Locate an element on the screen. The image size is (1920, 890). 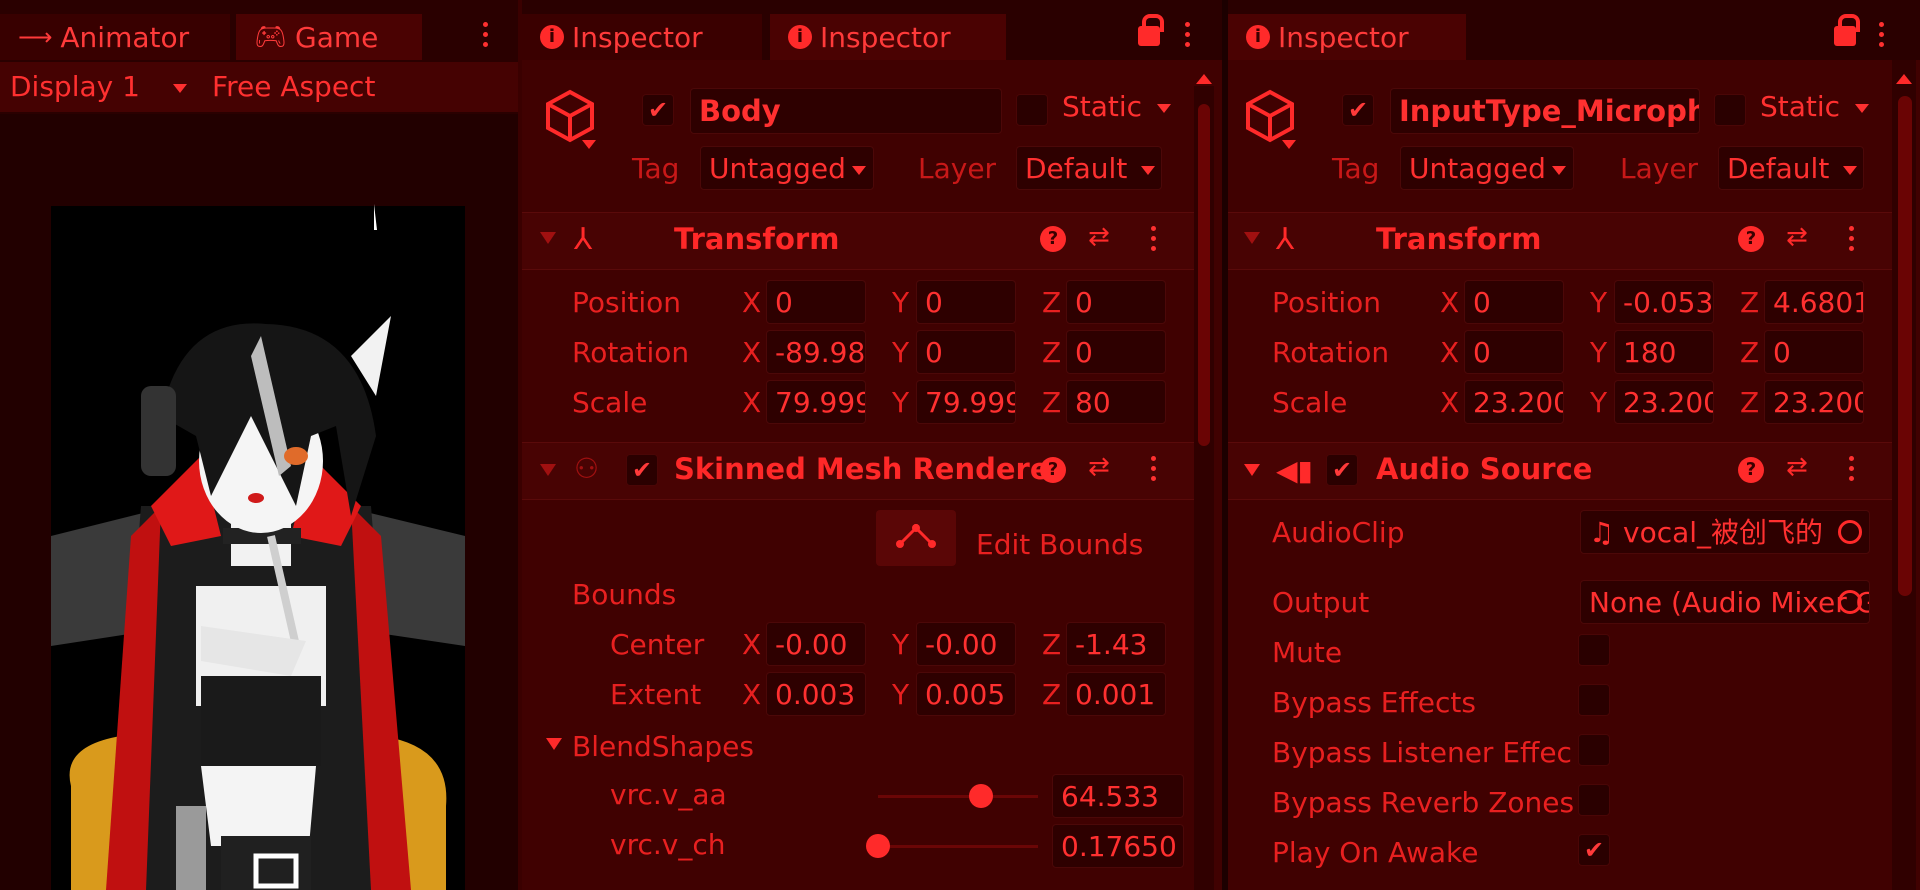
vector-field-y: -0.00 is located at coordinates (966, 644).